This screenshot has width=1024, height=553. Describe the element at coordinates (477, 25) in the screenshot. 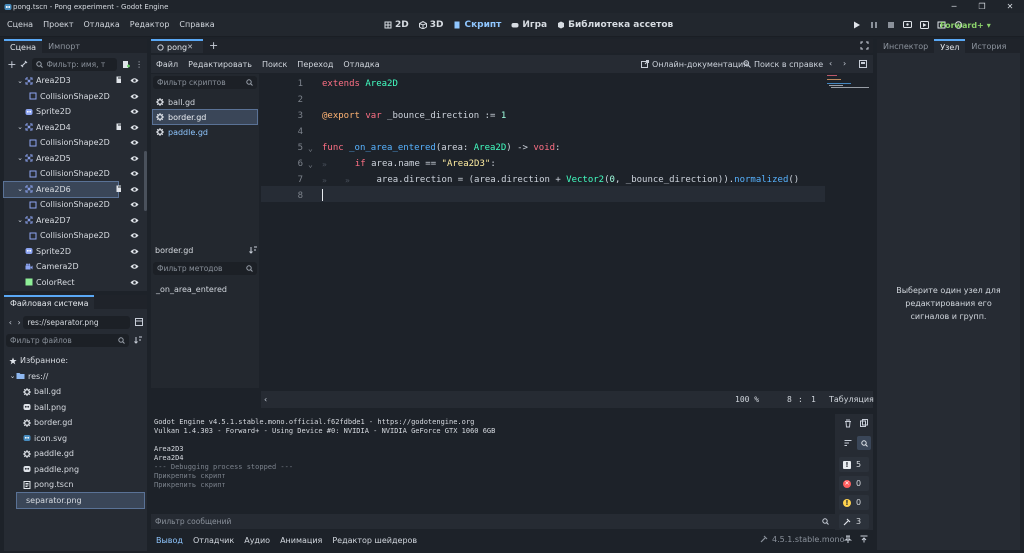

I see `workspace-script: Скрипт` at that location.